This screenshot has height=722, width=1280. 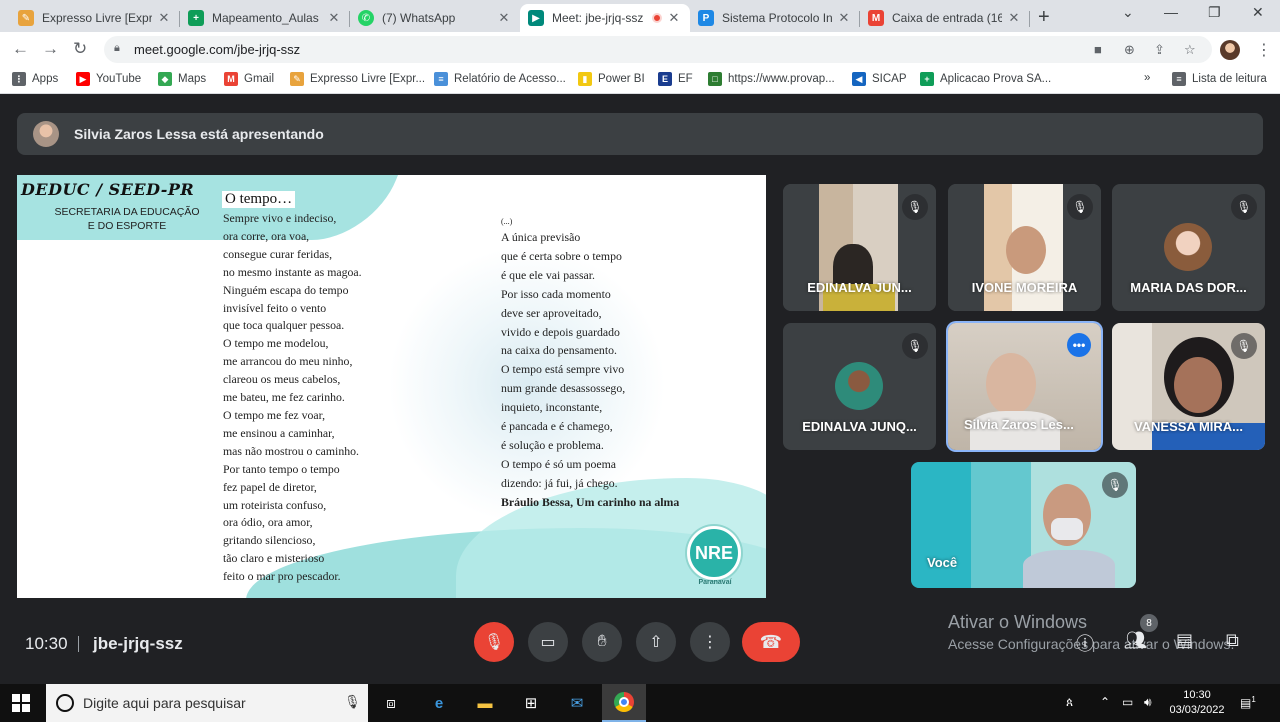 What do you see at coordinates (117, 48) in the screenshot?
I see `lock-icon: 🔒︎` at bounding box center [117, 48].